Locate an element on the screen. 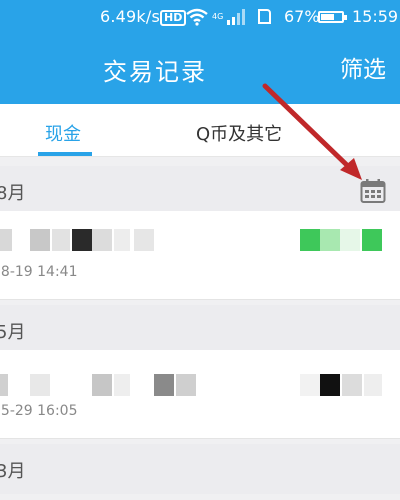 This screenshot has height=500, width=400. section-month-label: 5月 is located at coordinates (13, 332).